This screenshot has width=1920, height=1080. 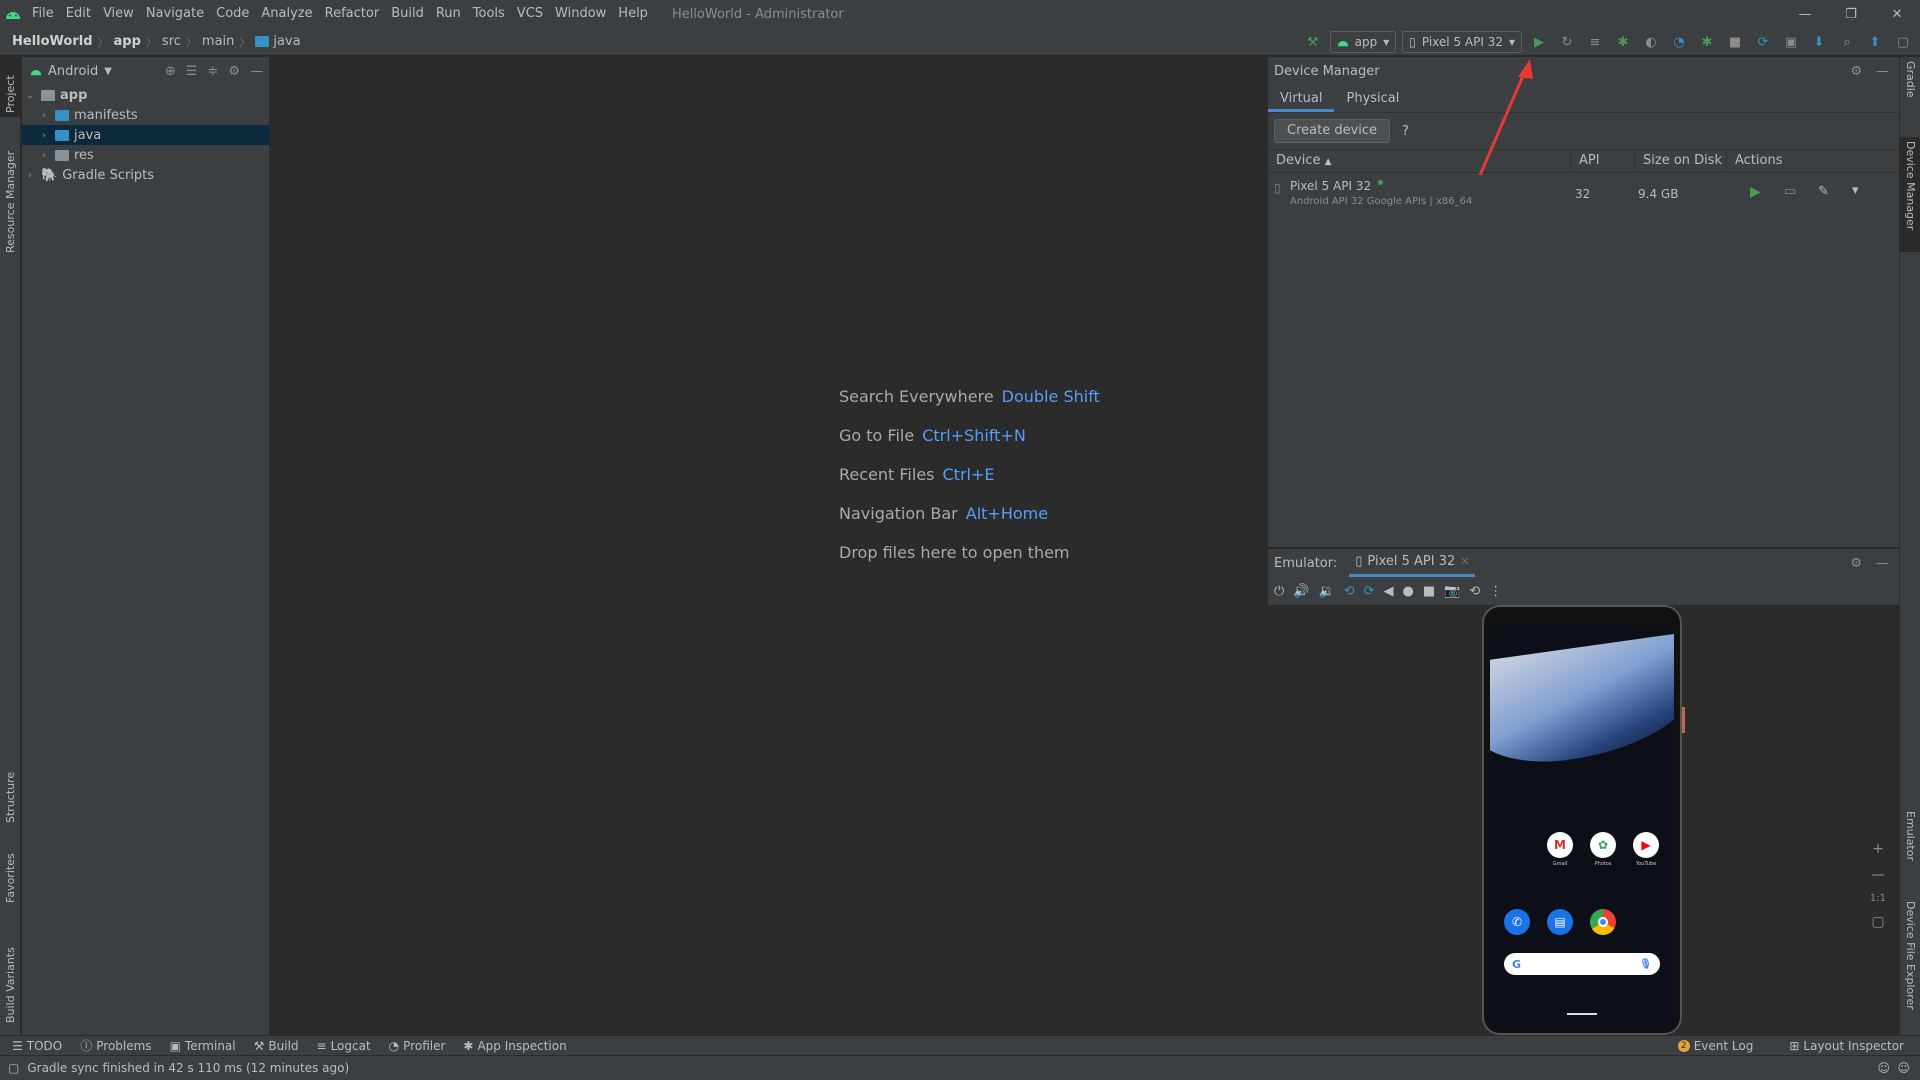 What do you see at coordinates (286, 41) in the screenshot?
I see `breadcrumb-java: java` at bounding box center [286, 41].